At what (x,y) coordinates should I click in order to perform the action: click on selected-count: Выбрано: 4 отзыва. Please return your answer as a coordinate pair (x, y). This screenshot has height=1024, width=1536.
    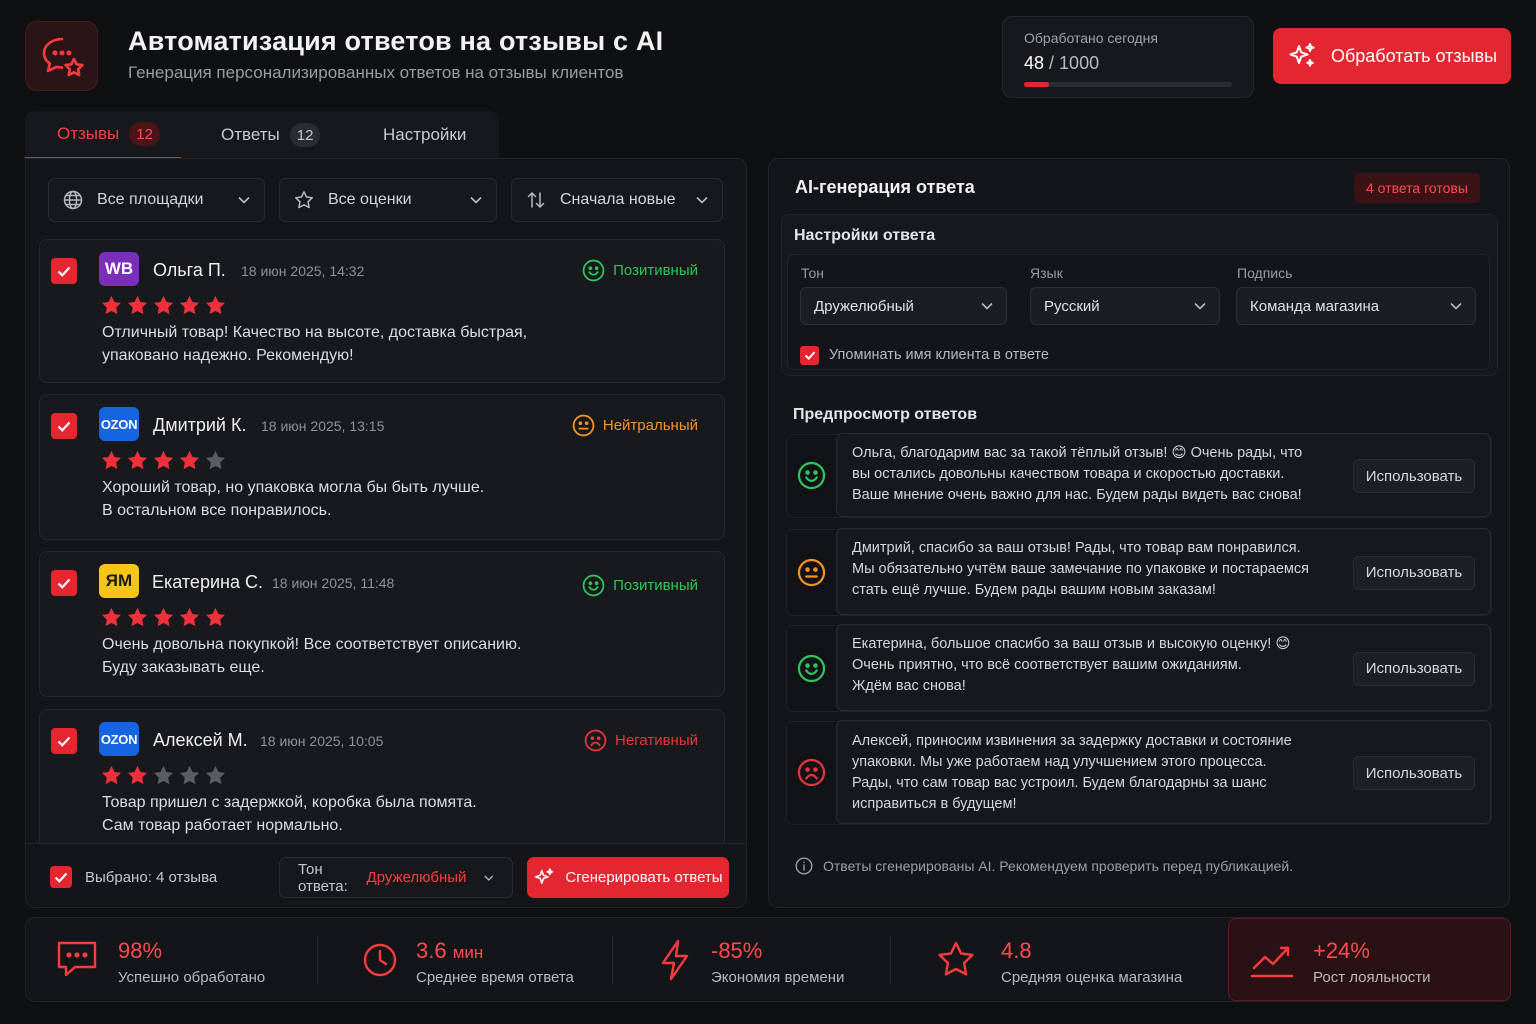
    Looking at the image, I should click on (151, 877).